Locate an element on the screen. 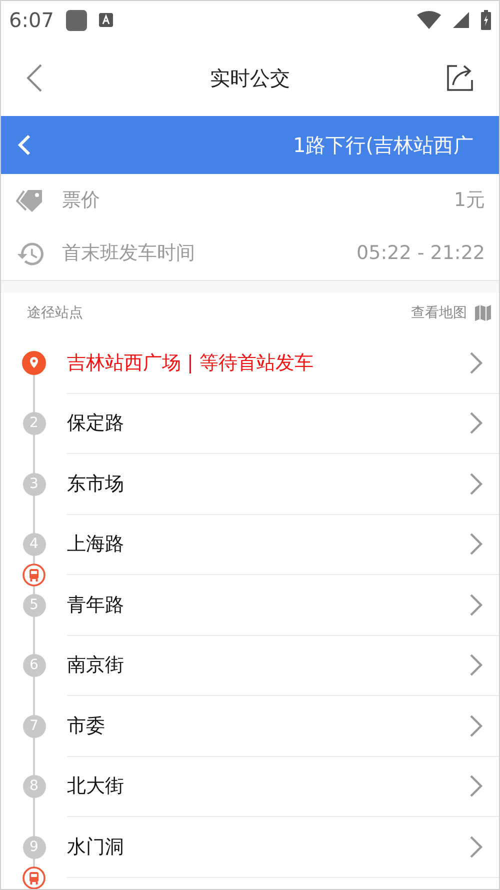 The image size is (500, 890). stop-name: 青年路 is located at coordinates (96, 605).